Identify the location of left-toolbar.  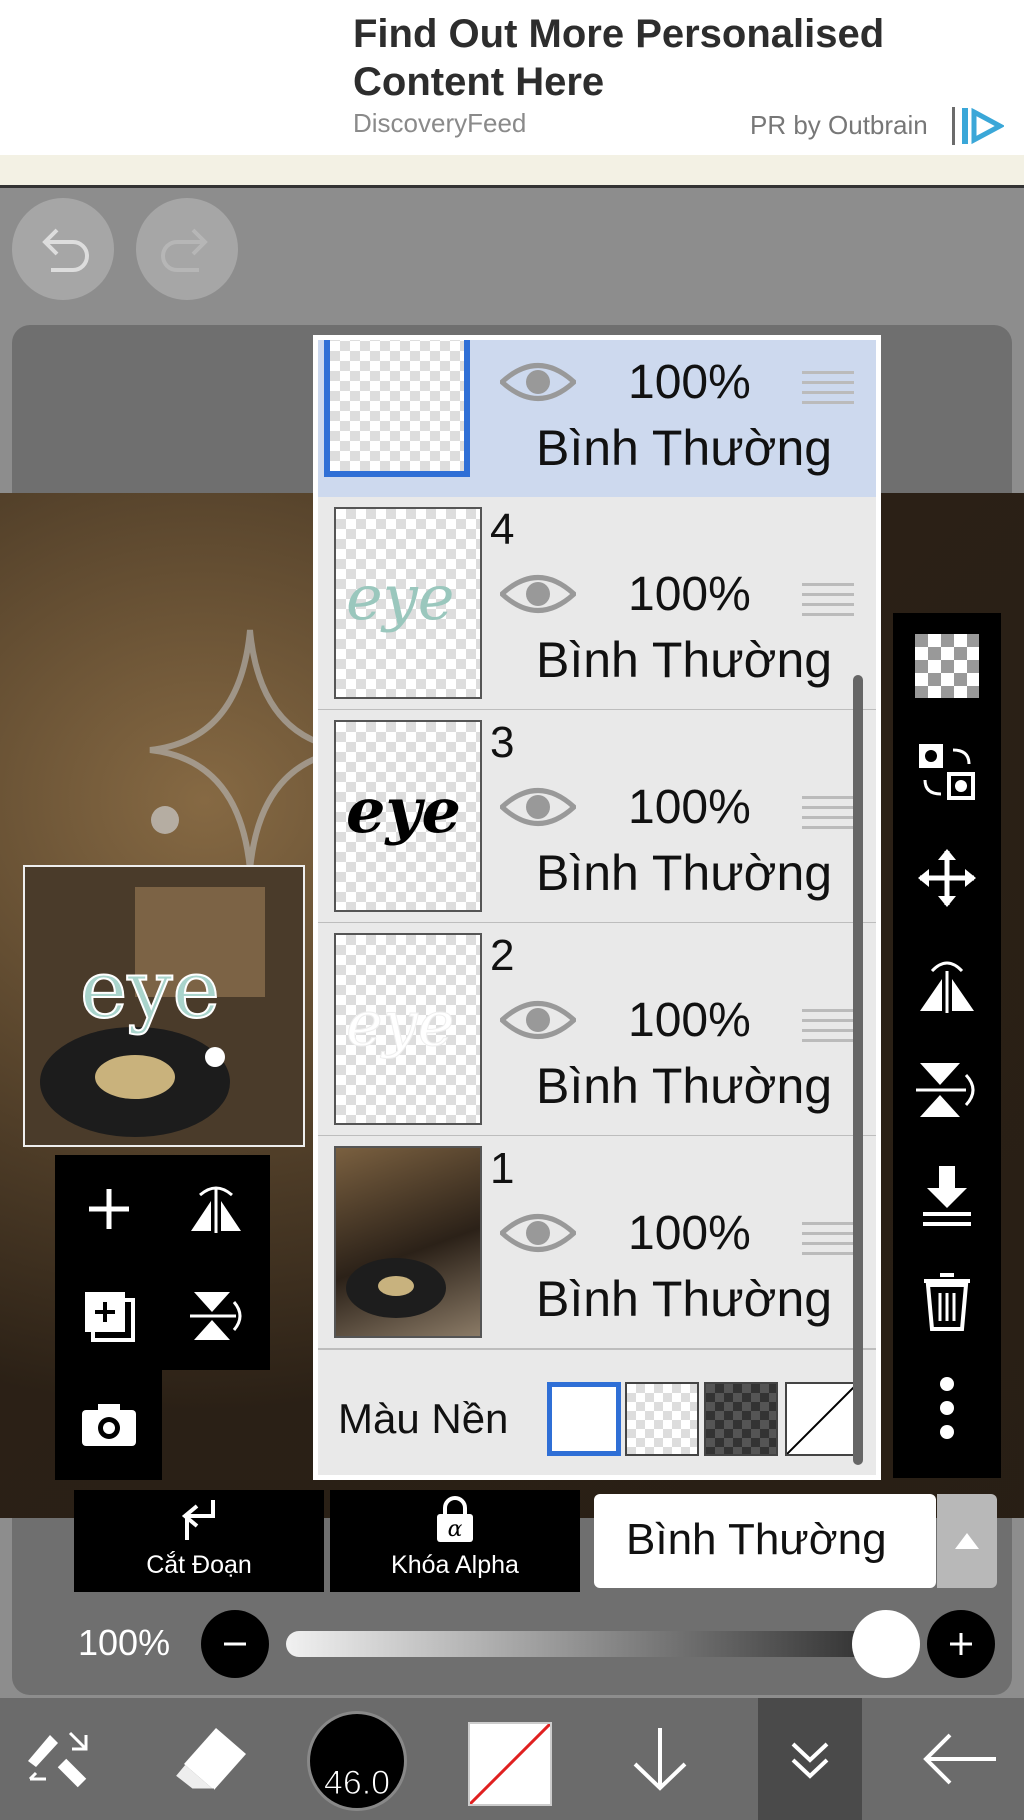
(162, 1262).